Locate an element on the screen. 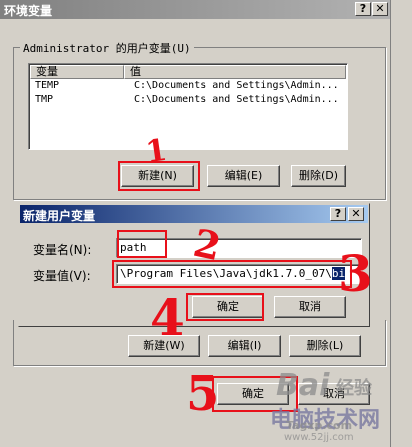  annotation-box-variable-value is located at coordinates (232, 274).